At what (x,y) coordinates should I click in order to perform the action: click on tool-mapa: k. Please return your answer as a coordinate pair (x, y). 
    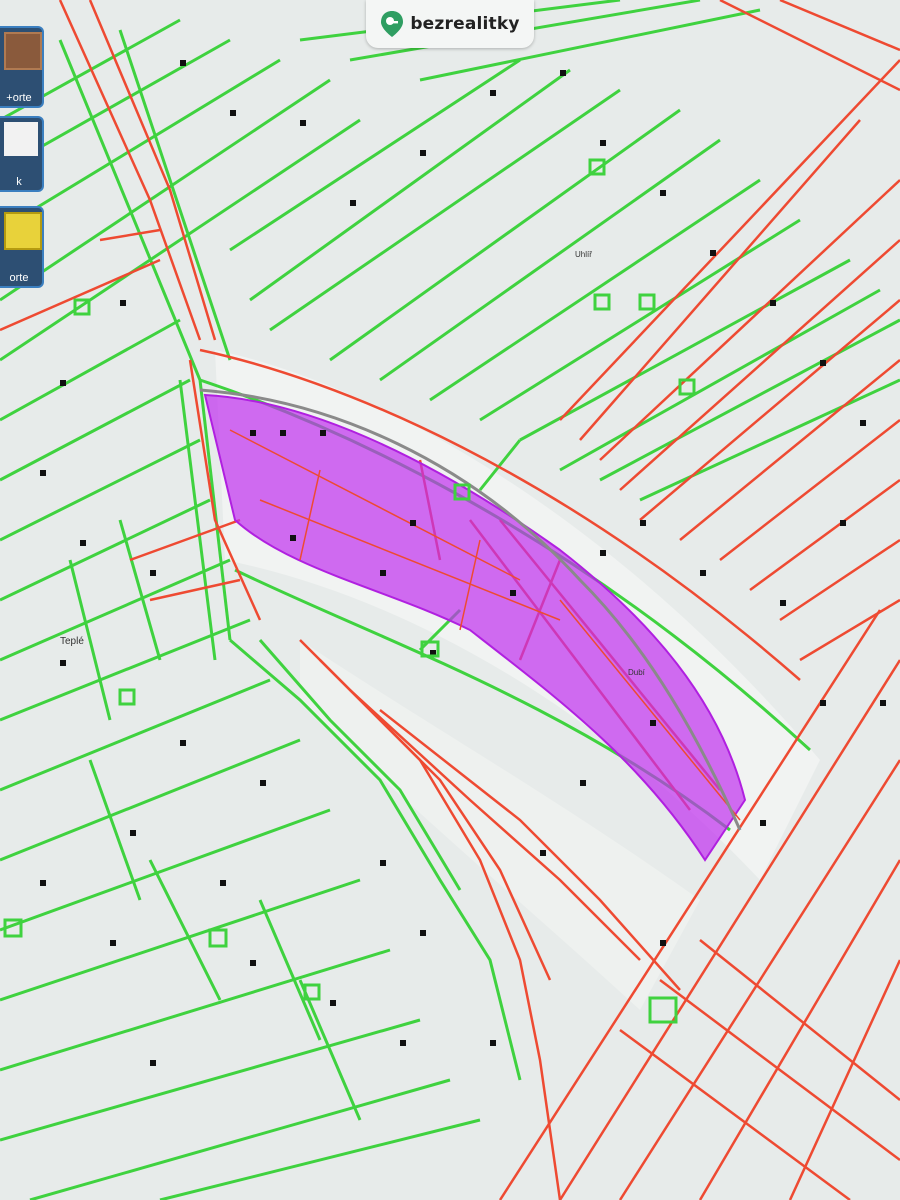
    Looking at the image, I should click on (22, 154).